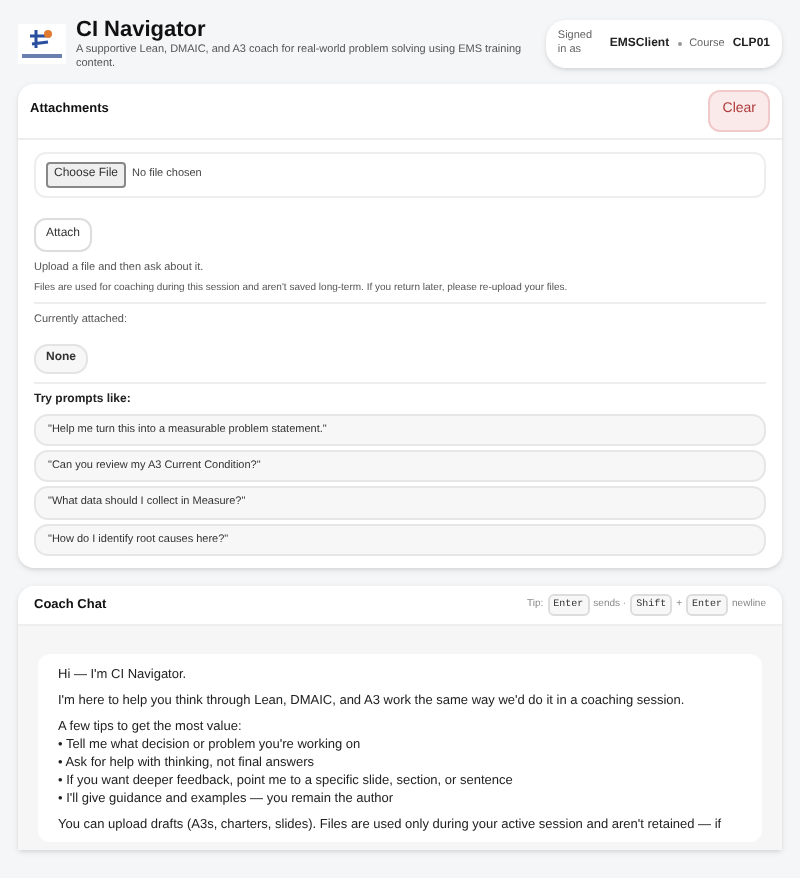 The width and height of the screenshot is (800, 878). Describe the element at coordinates (42, 44) in the screenshot. I see `logo-icon` at that location.